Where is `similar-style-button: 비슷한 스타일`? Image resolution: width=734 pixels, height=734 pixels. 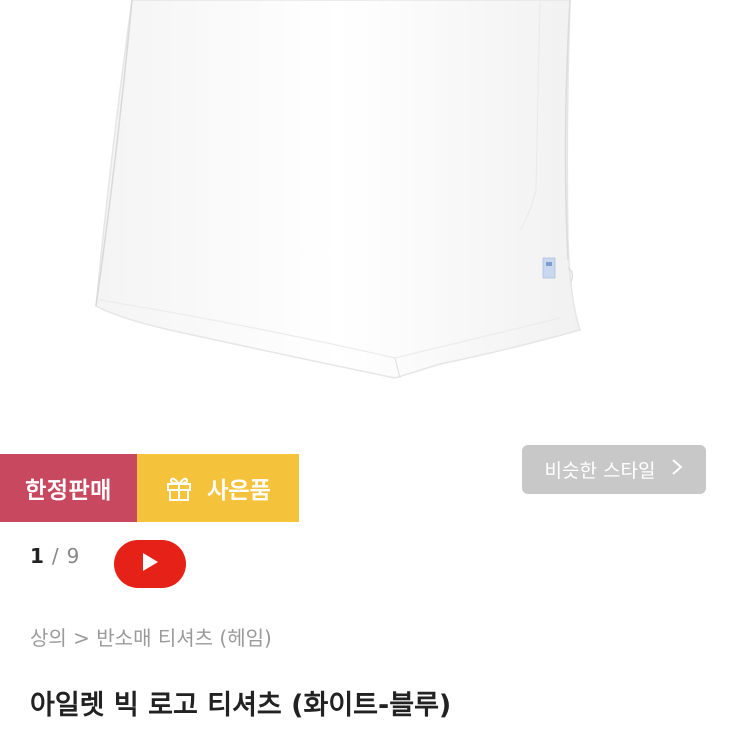 similar-style-button: 비슷한 스타일 is located at coordinates (614, 469).